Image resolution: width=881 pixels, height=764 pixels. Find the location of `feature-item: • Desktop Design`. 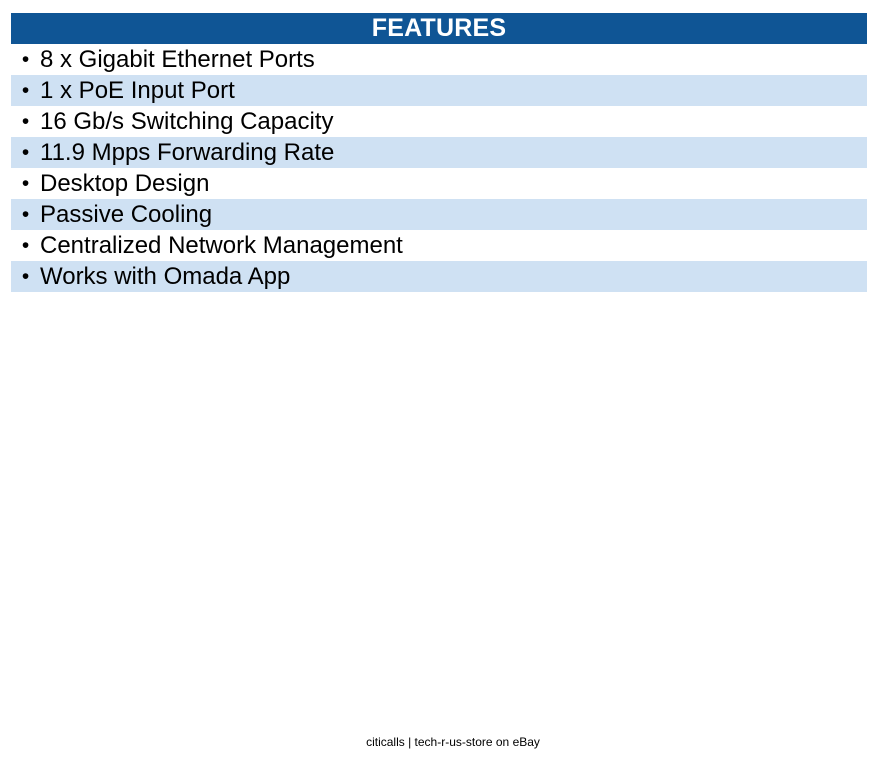

feature-item: • Desktop Design is located at coordinates (439, 183).